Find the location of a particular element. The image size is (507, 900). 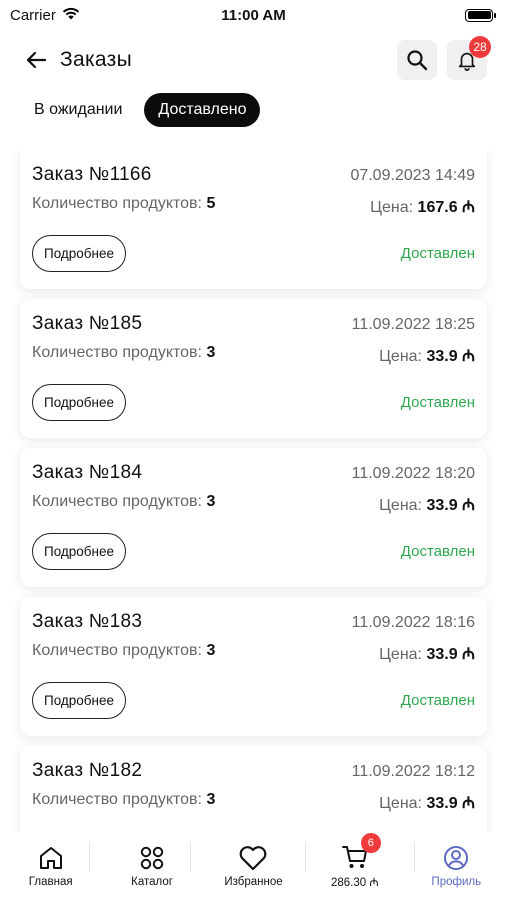

search-button is located at coordinates (417, 60).